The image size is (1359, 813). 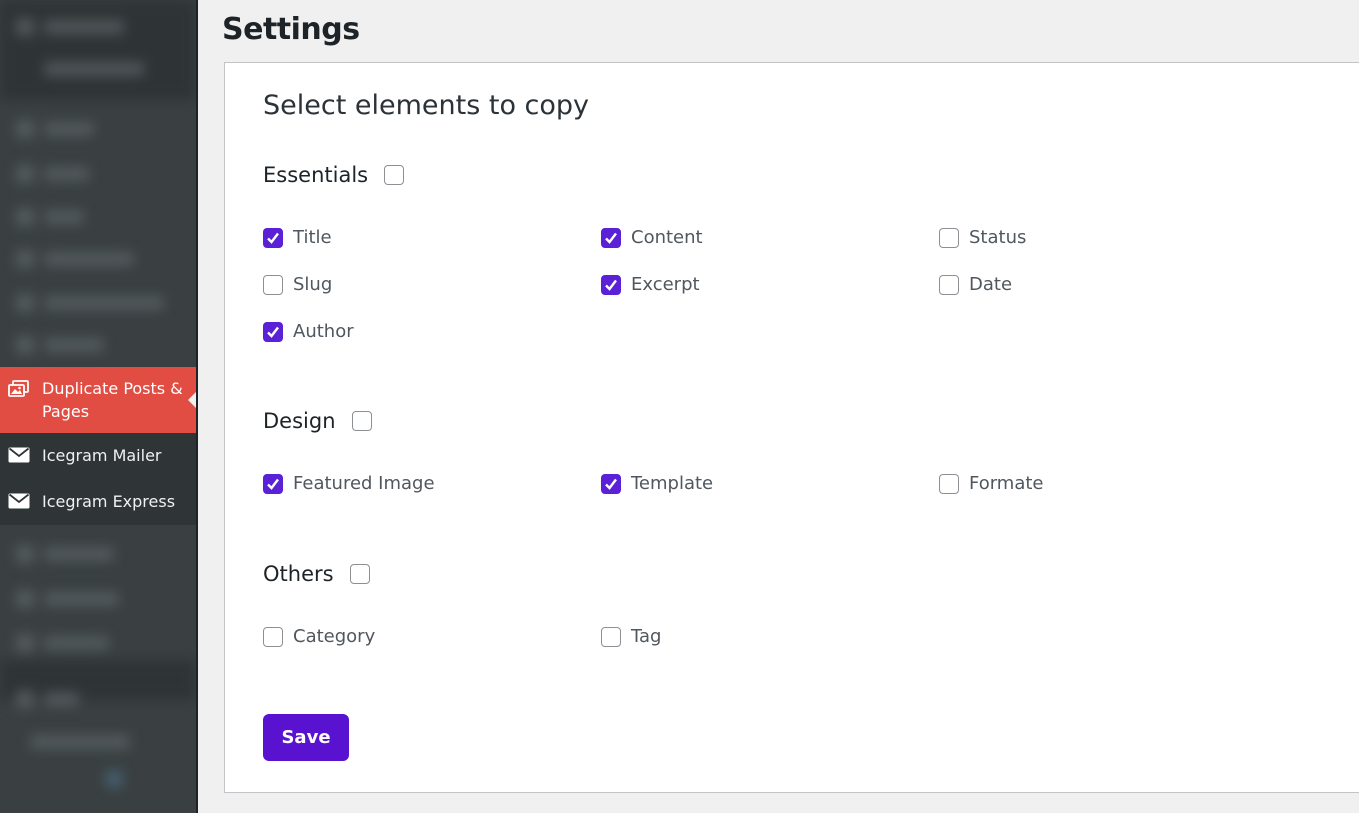 I want to click on featured-image-checkbox, so click(x=273, y=483).